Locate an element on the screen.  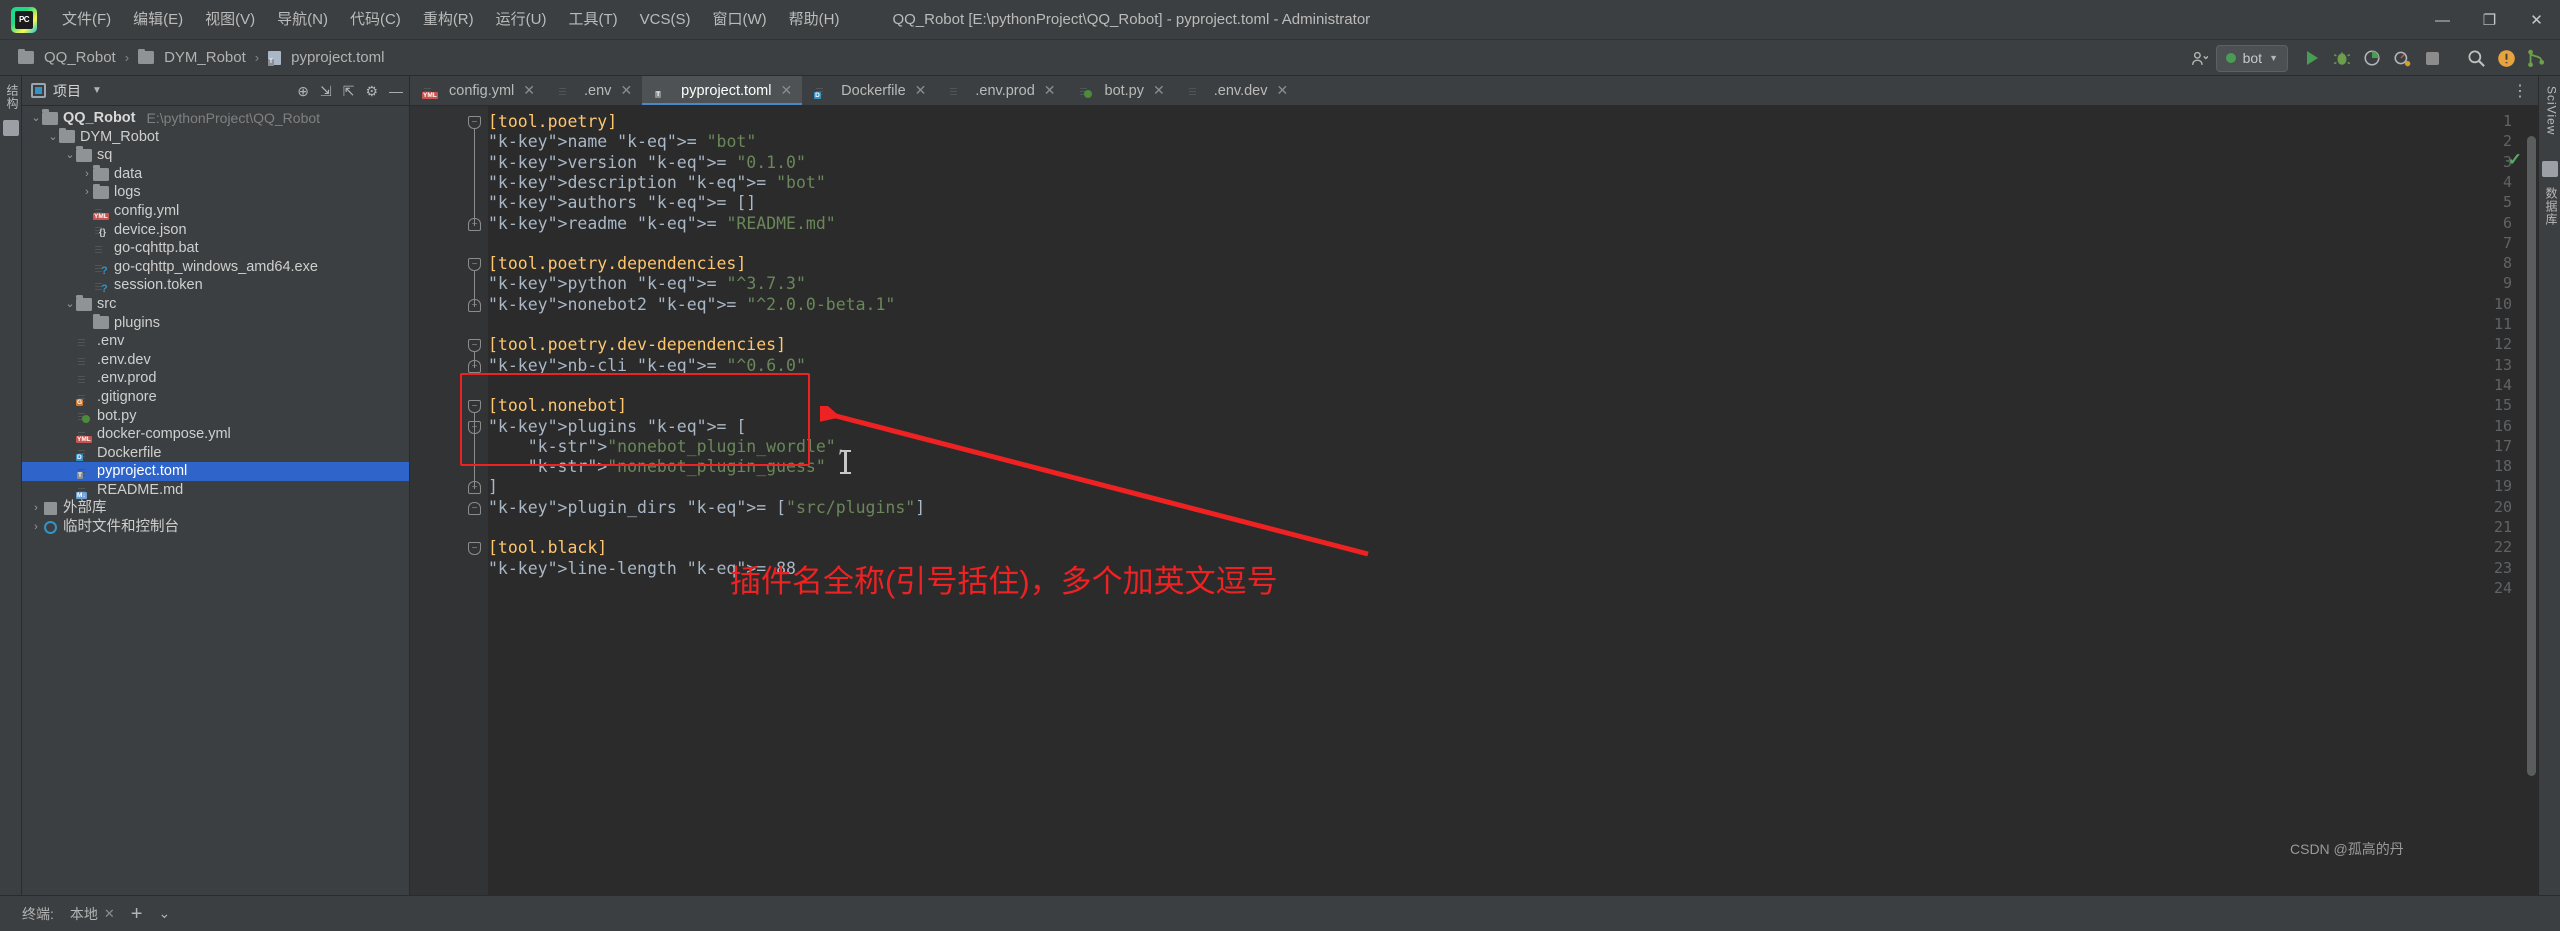
tree-item--env-prod: · .env.prod is located at coordinates (215, 378).